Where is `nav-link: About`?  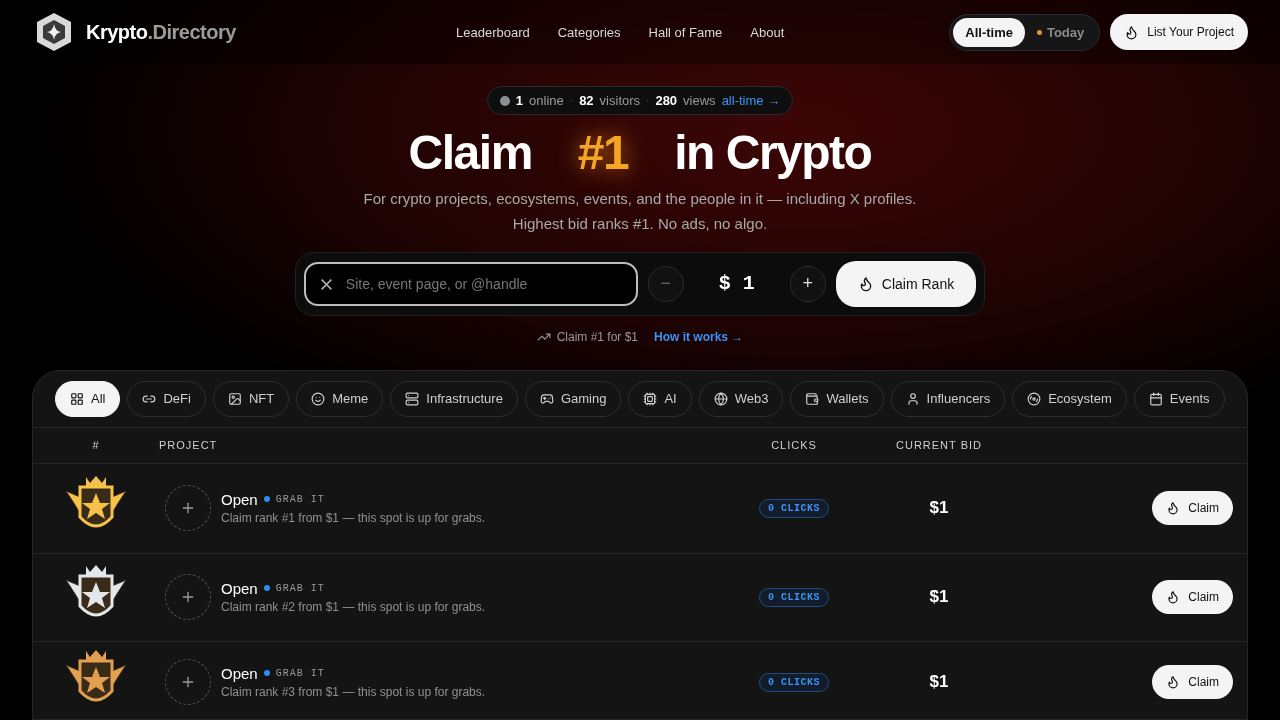 nav-link: About is located at coordinates (767, 32).